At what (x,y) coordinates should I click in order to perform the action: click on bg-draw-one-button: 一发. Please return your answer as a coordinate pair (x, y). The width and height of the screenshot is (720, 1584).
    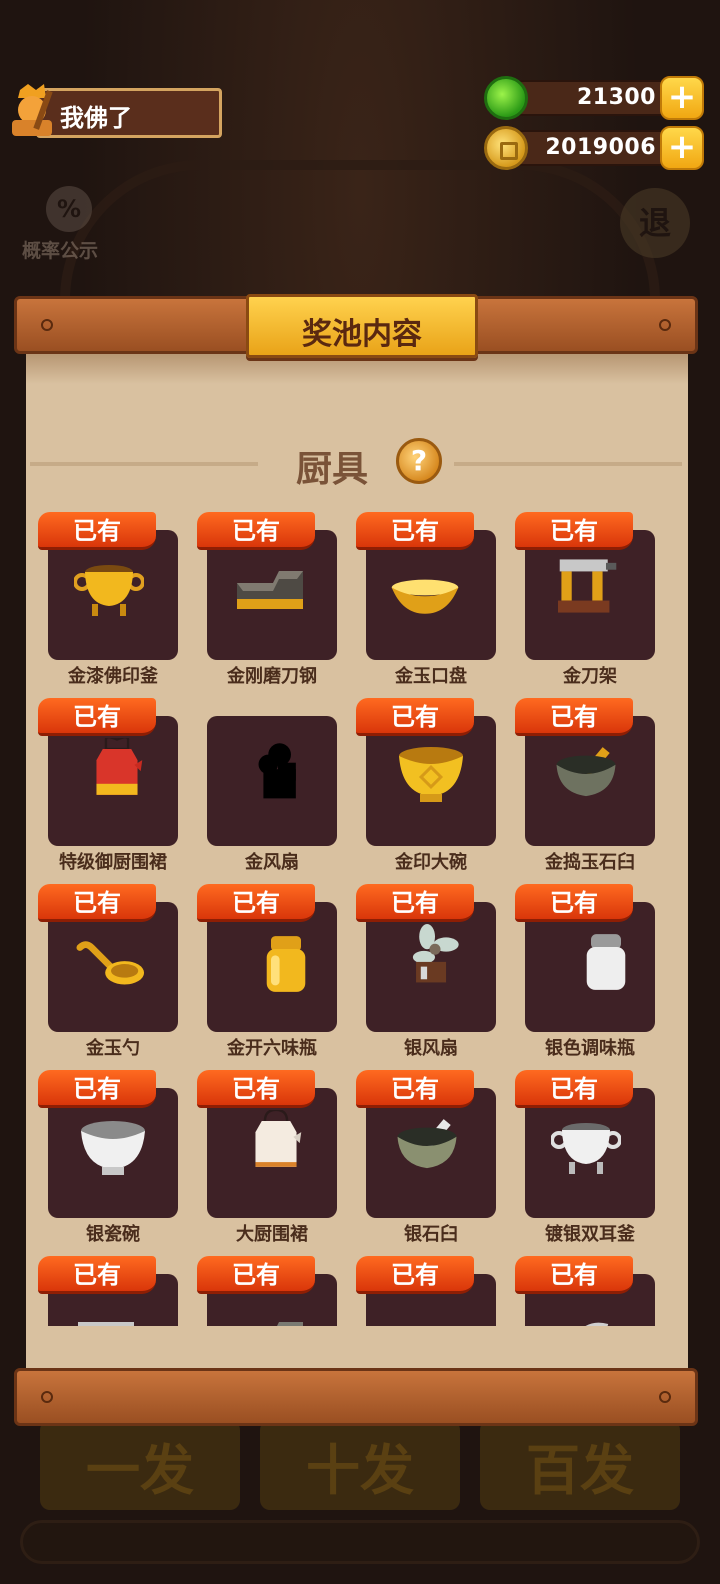
    Looking at the image, I should click on (140, 1465).